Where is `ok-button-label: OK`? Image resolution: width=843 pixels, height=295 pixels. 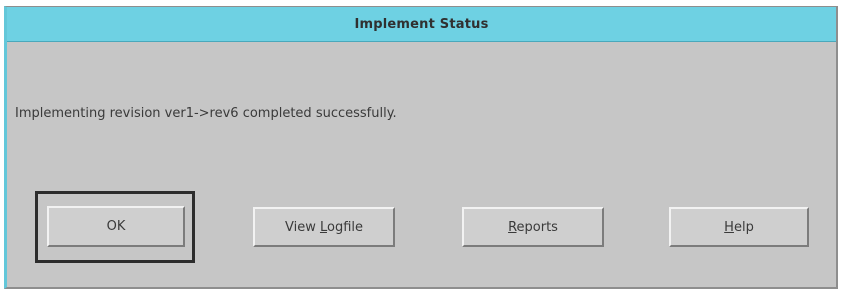 ok-button-label: OK is located at coordinates (116, 226).